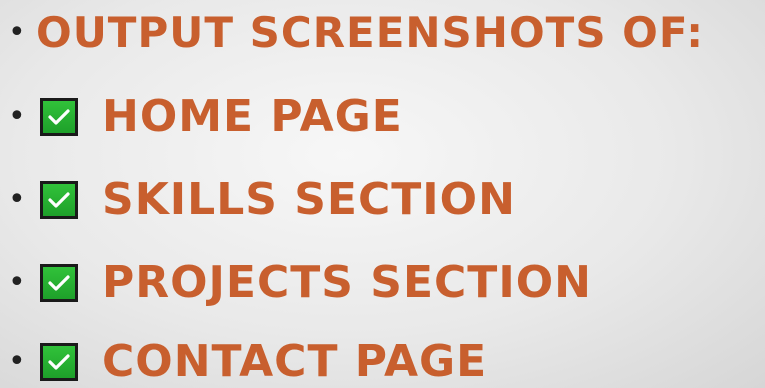 The width and height of the screenshot is (765, 388). I want to click on list-item: • PROJECTS SECTION, so click(300, 283).